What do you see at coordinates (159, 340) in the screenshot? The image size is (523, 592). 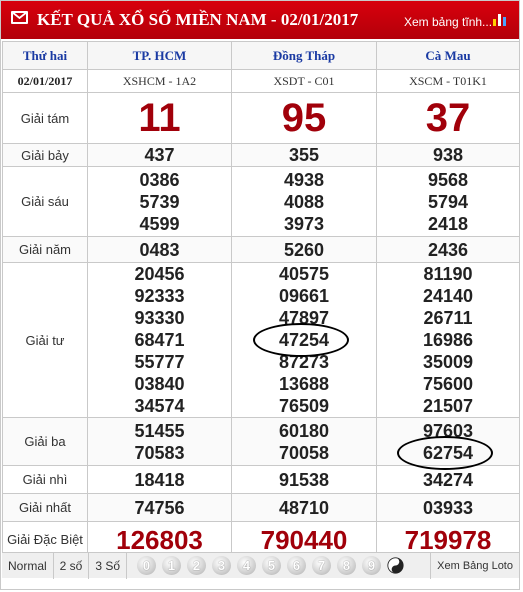 I see `prize-number: 68471` at bounding box center [159, 340].